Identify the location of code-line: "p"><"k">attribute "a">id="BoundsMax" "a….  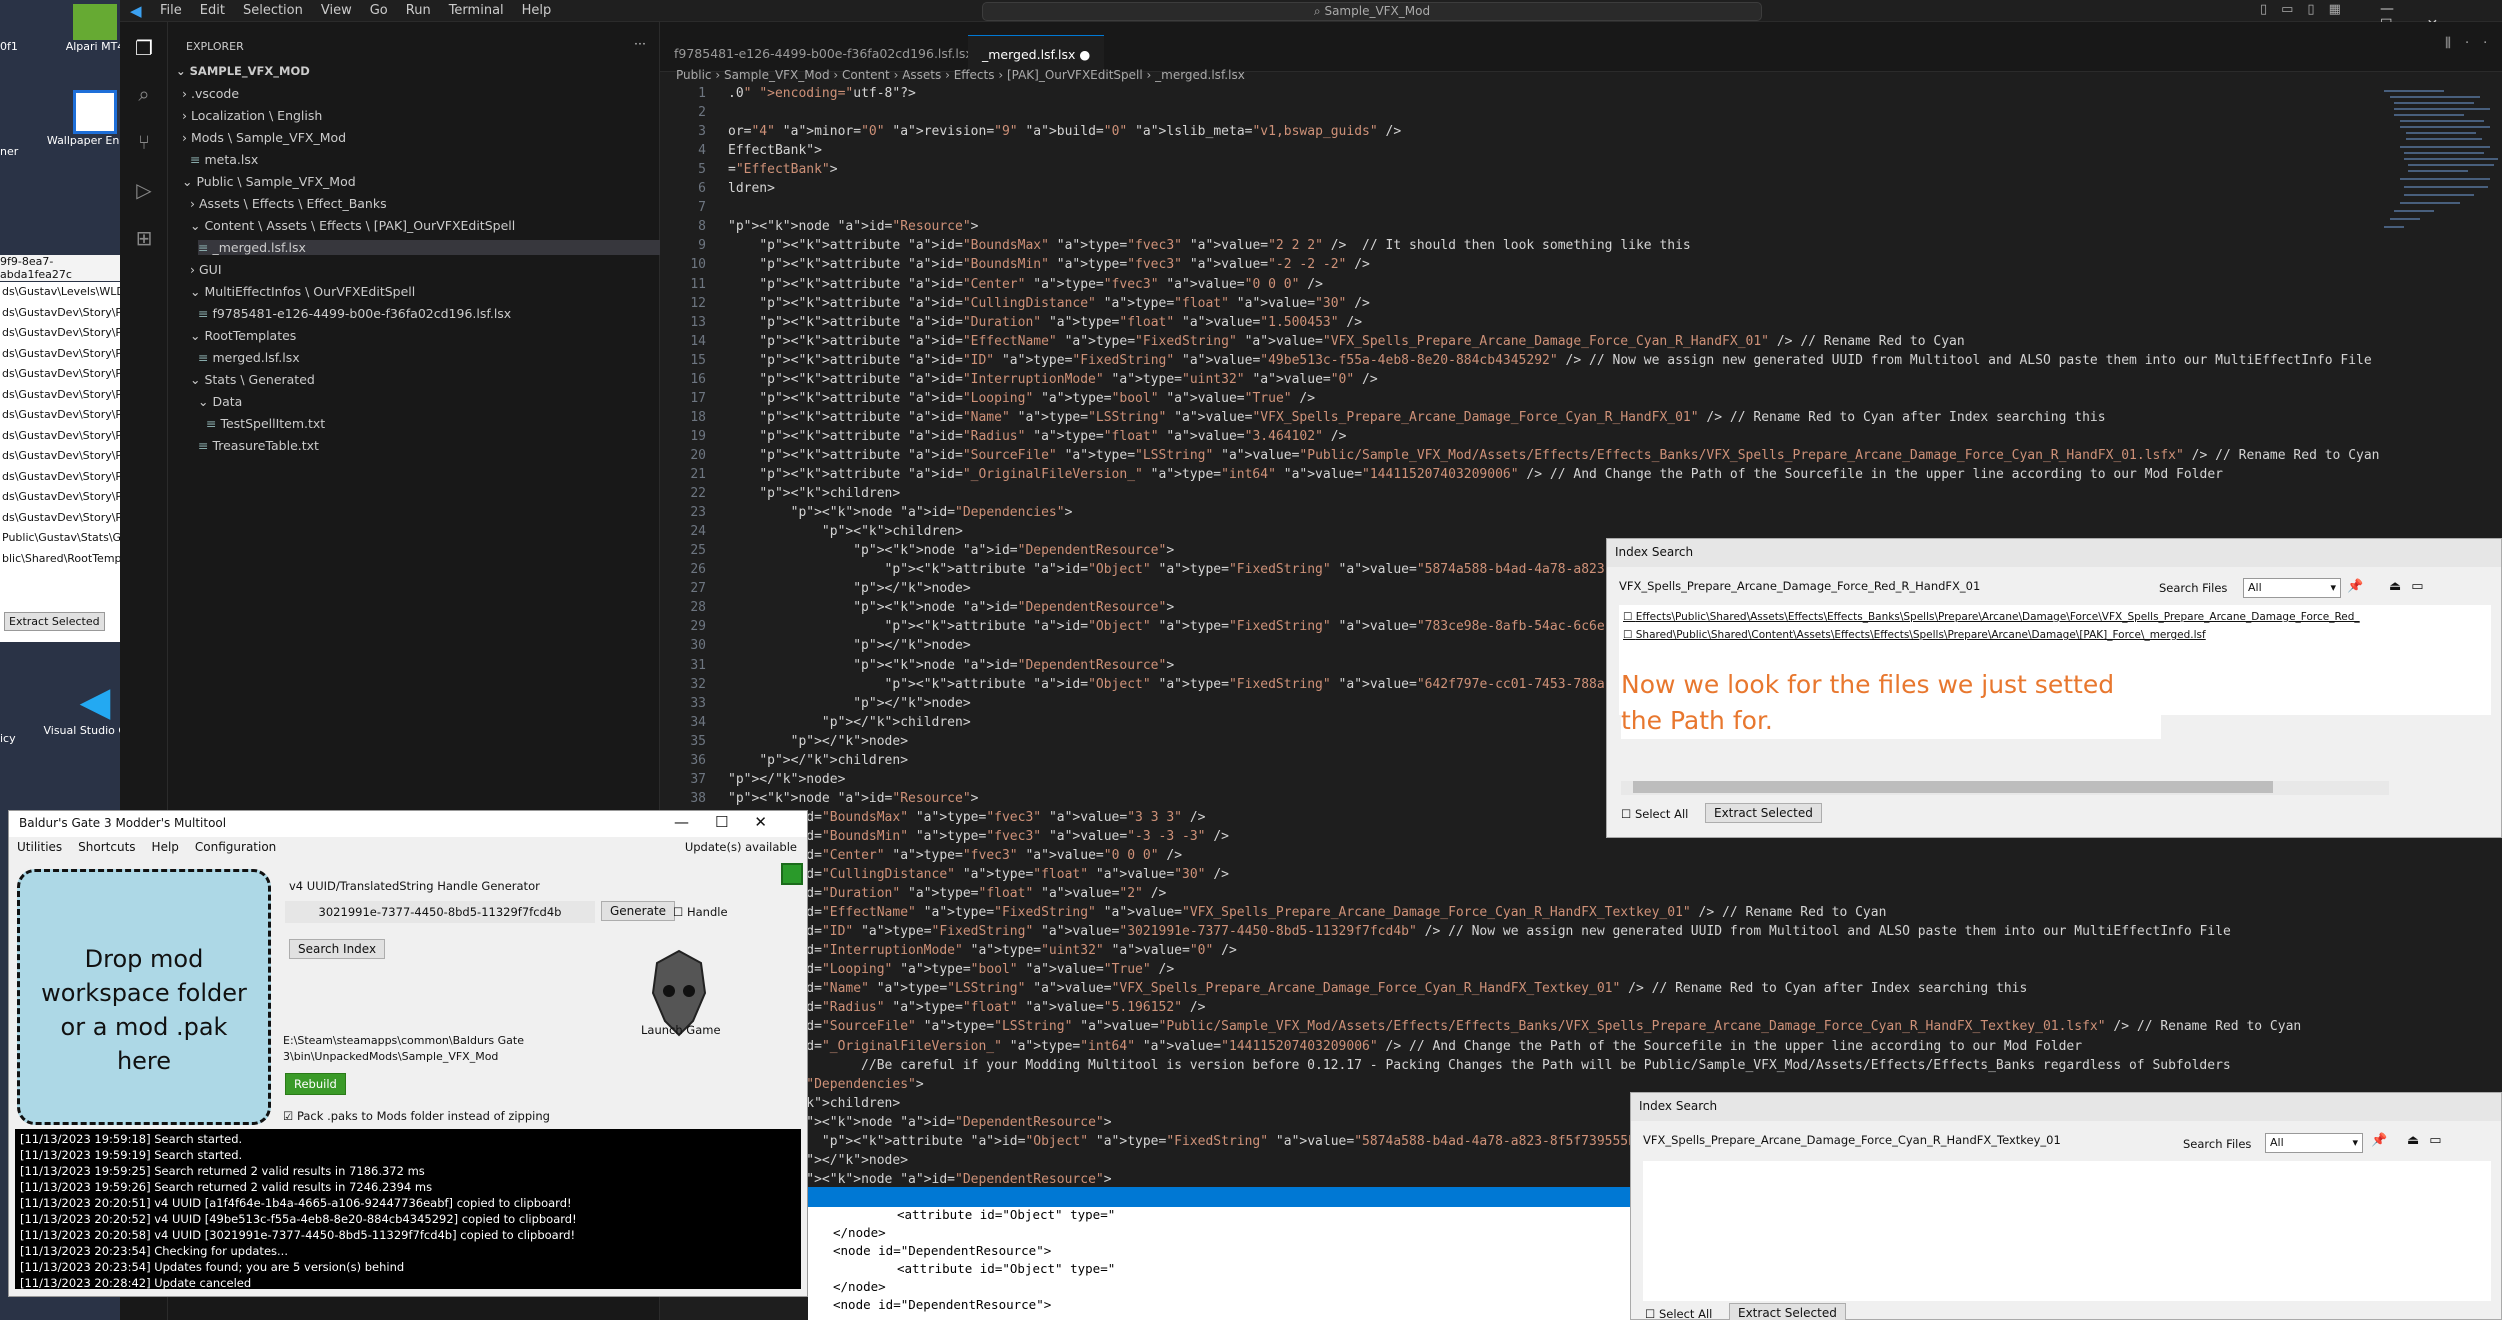
(1225, 246).